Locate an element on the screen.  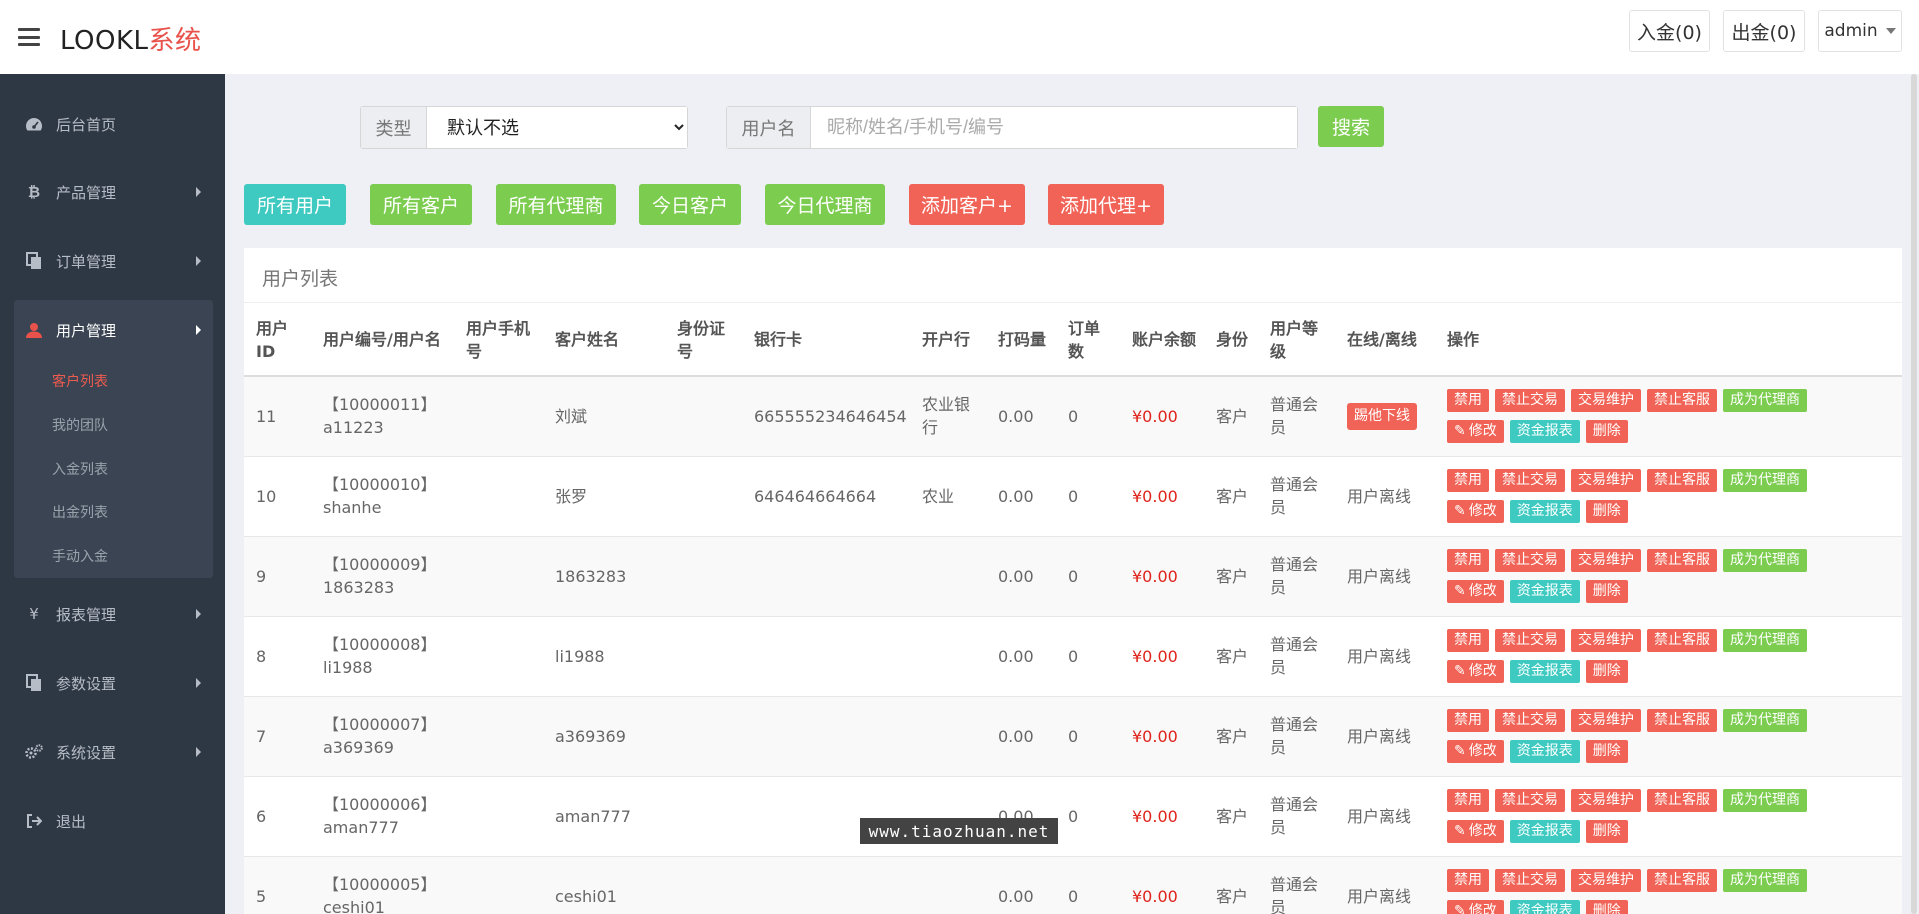
sidebar-item-users: 用户管理 is located at coordinates (113, 330).